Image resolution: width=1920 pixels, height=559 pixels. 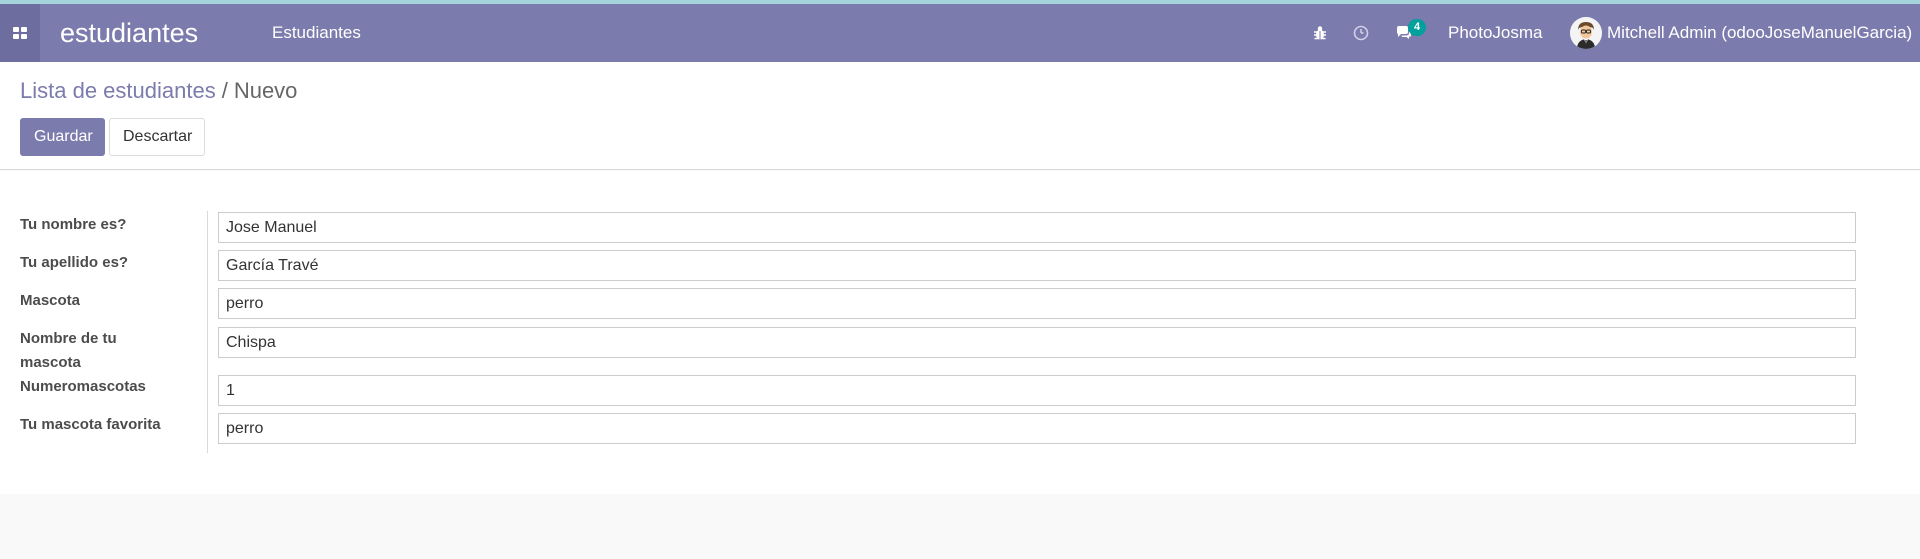 I want to click on field-label-apellido: Tu apellido es?, so click(x=74, y=262).